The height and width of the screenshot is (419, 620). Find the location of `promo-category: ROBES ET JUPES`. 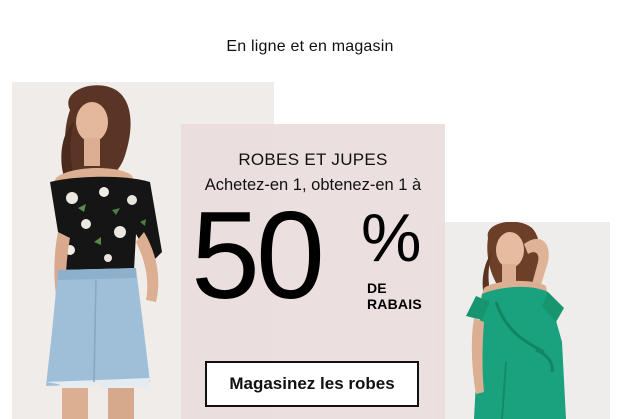

promo-category: ROBES ET JUPES is located at coordinates (313, 159).